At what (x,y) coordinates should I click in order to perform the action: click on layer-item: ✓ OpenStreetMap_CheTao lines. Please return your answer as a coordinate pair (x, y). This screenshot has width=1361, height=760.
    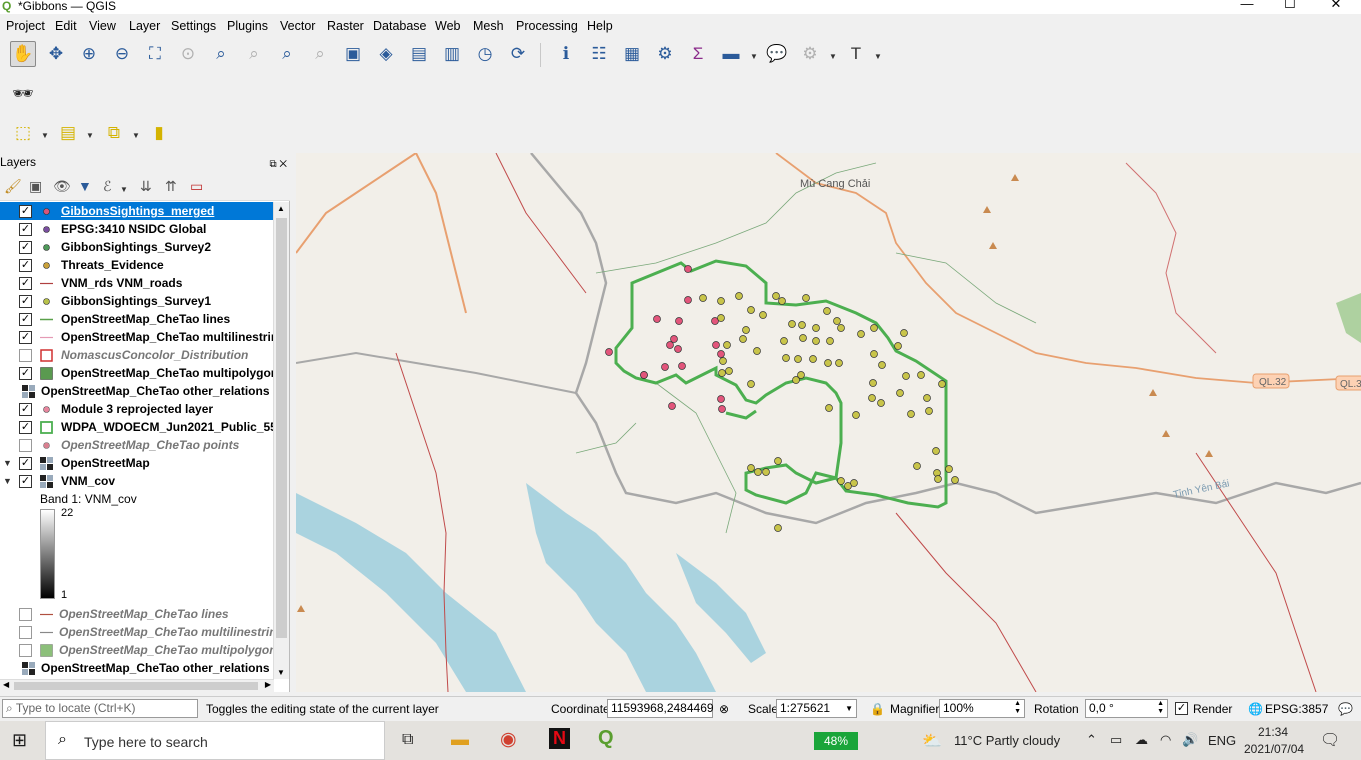
    Looking at the image, I should click on (137, 319).